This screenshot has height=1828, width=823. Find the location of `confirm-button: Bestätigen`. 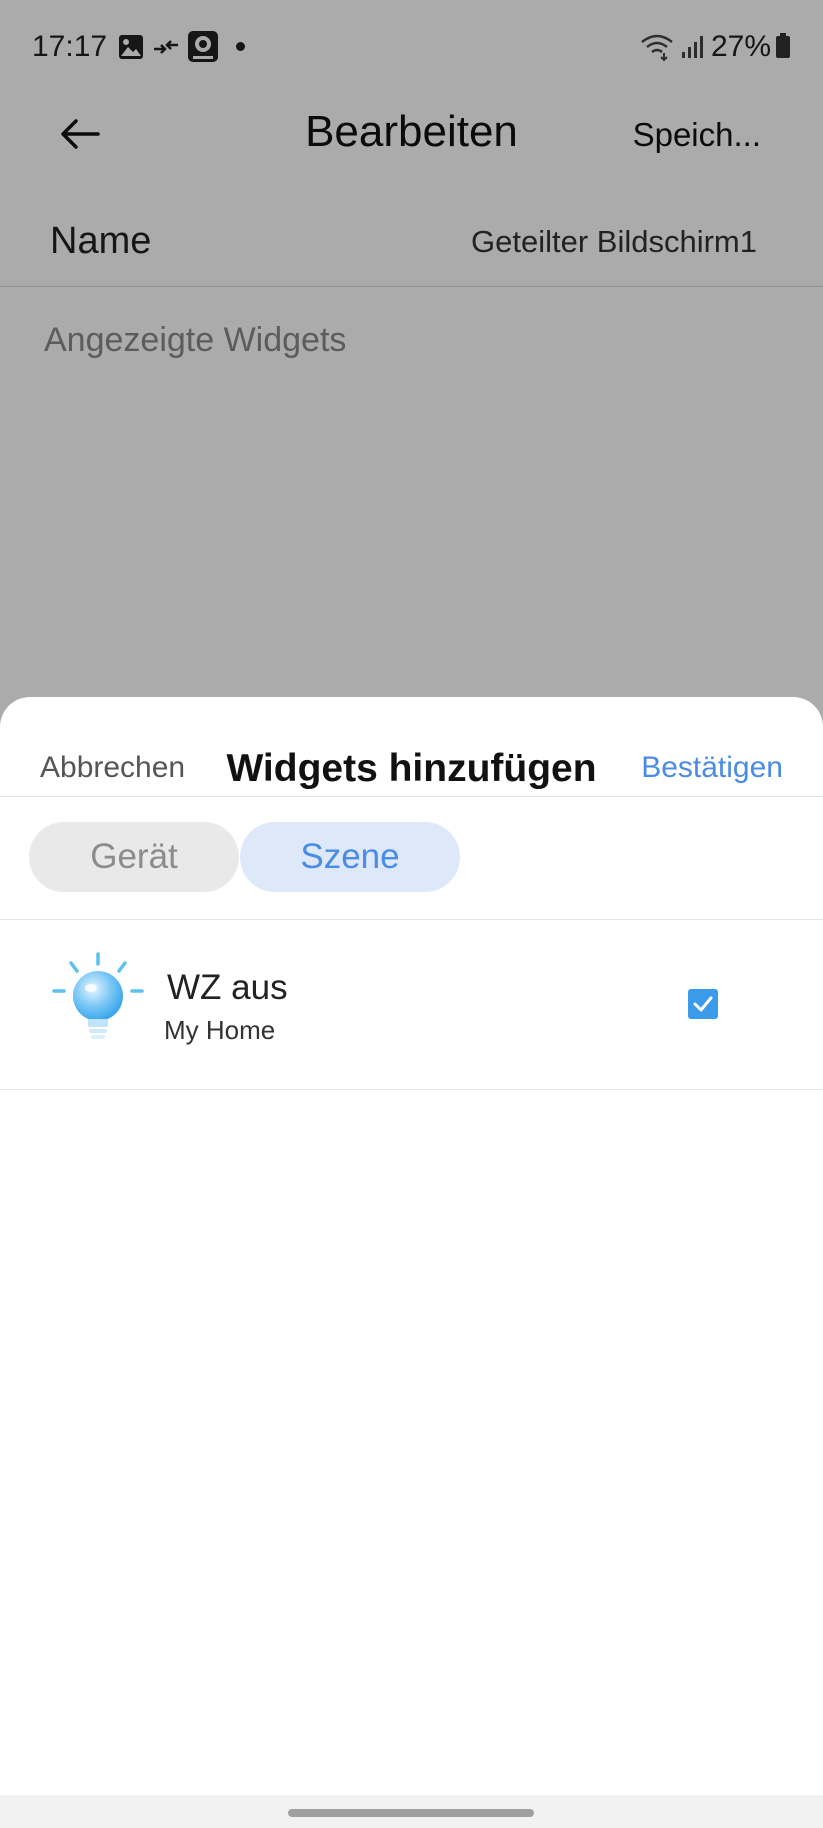

confirm-button: Bestätigen is located at coordinates (712, 768).